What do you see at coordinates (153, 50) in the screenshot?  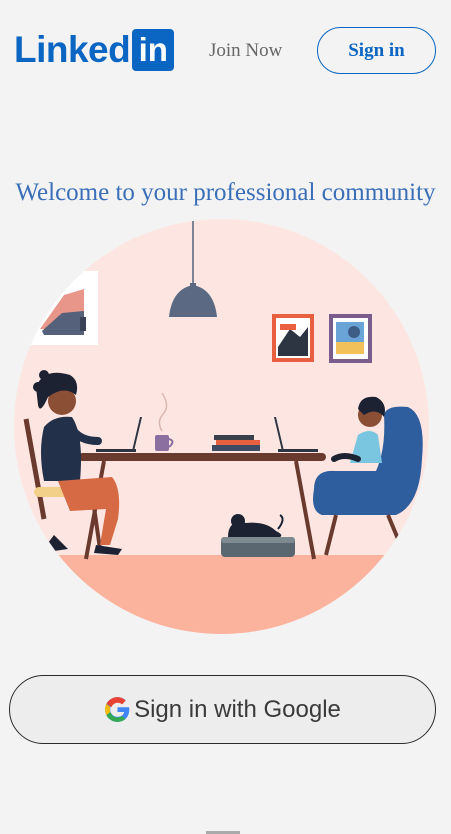 I see `logo-in-box: in` at bounding box center [153, 50].